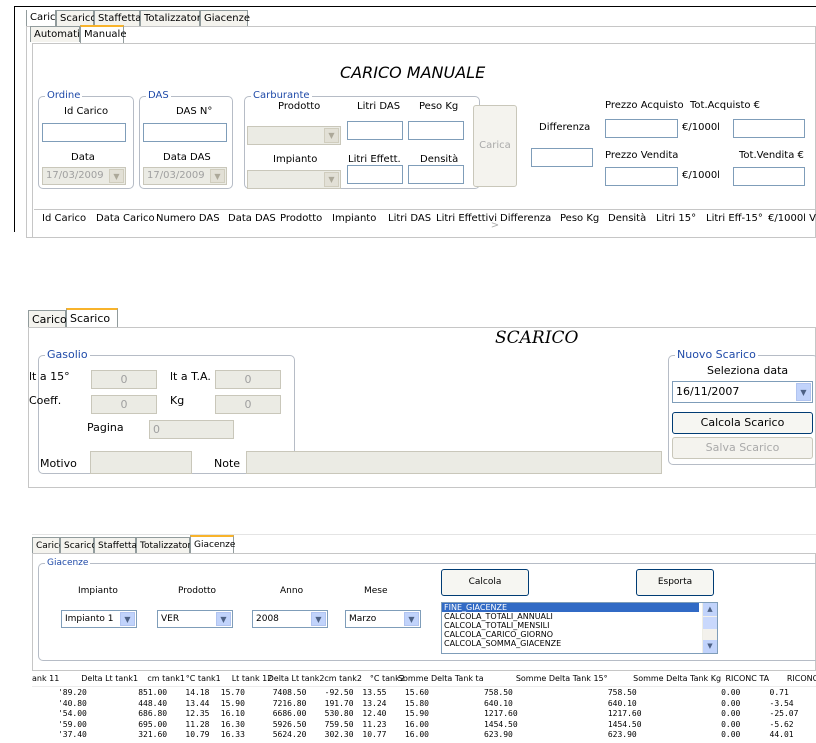 The image size is (816, 743). I want to click on table-cell: -5.62, so click(781, 724).